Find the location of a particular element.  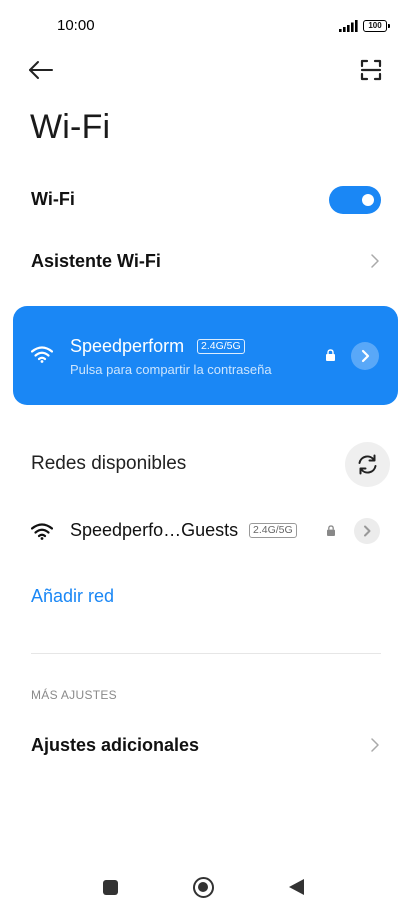

divider is located at coordinates (206, 653).